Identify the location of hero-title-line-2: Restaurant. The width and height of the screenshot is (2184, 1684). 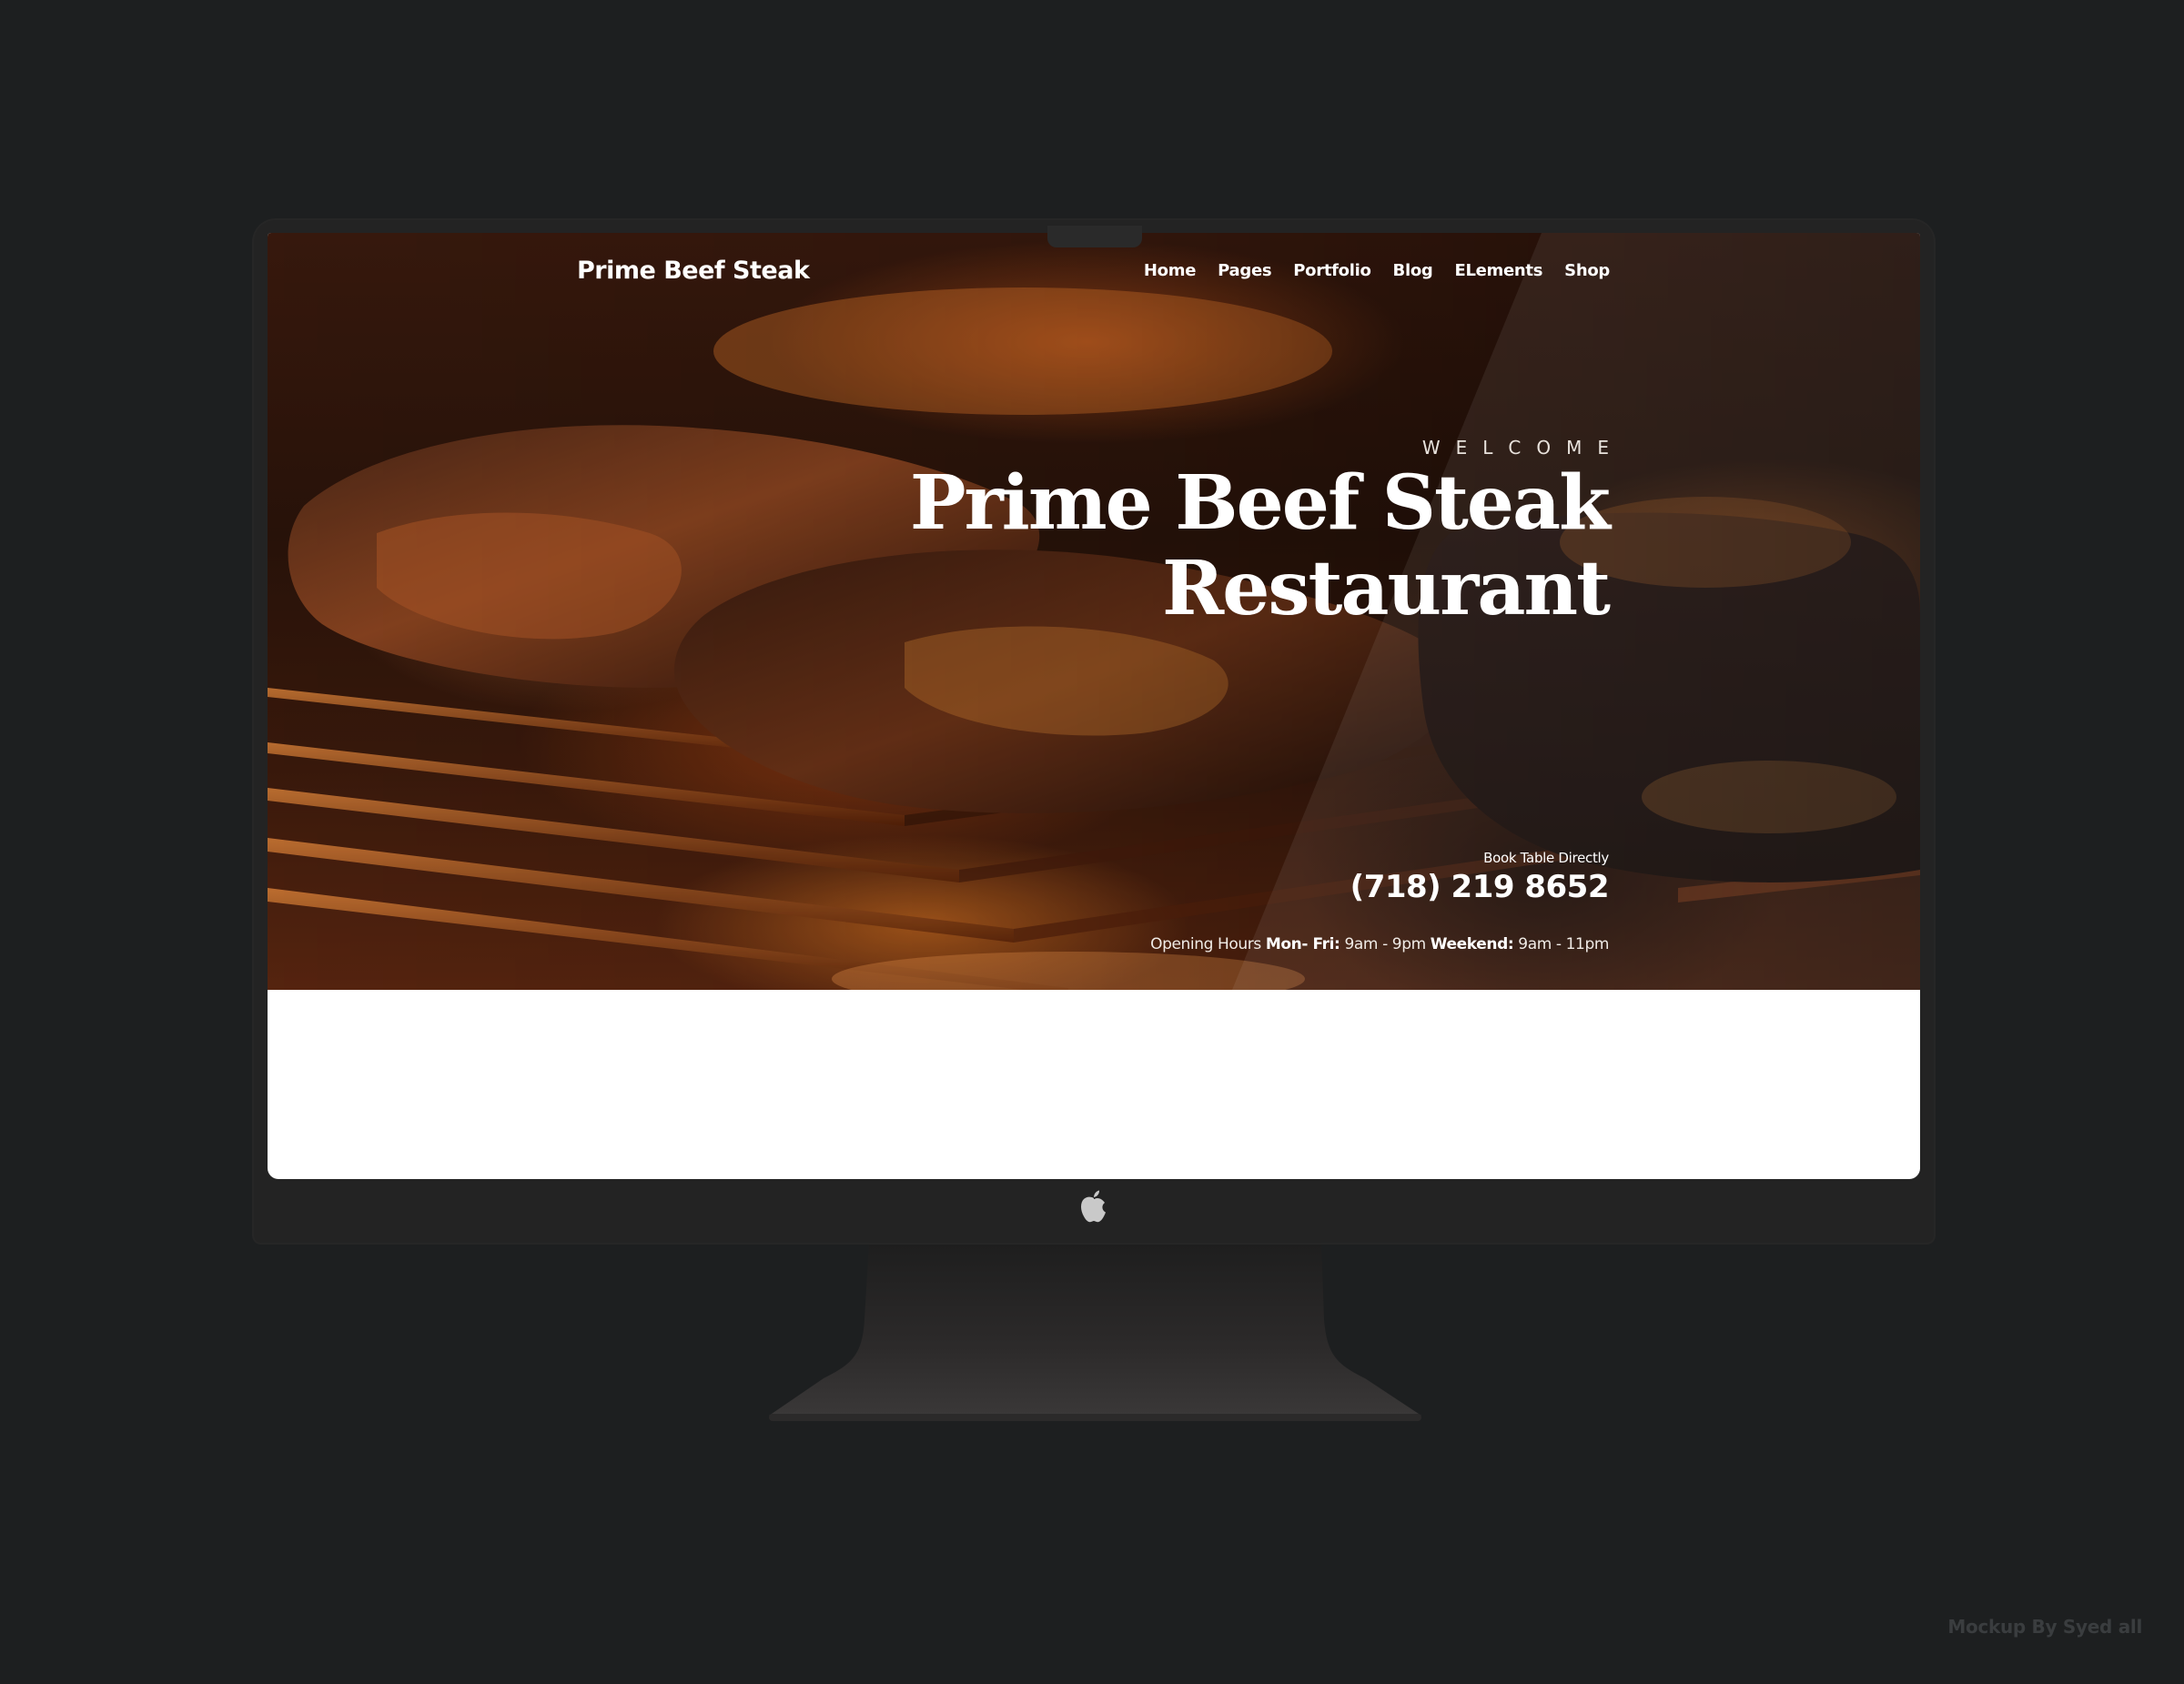
(1387, 588).